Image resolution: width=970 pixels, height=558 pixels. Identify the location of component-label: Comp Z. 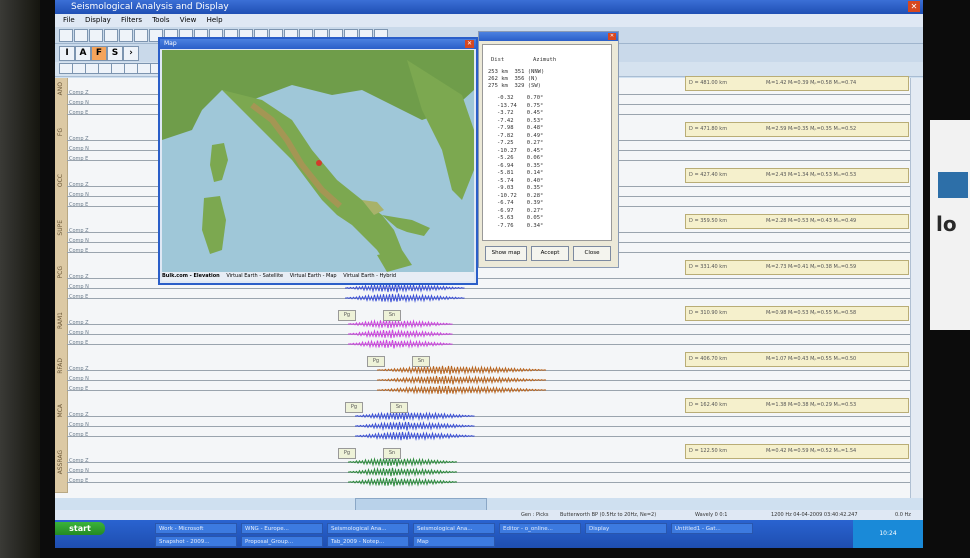
(79, 231).